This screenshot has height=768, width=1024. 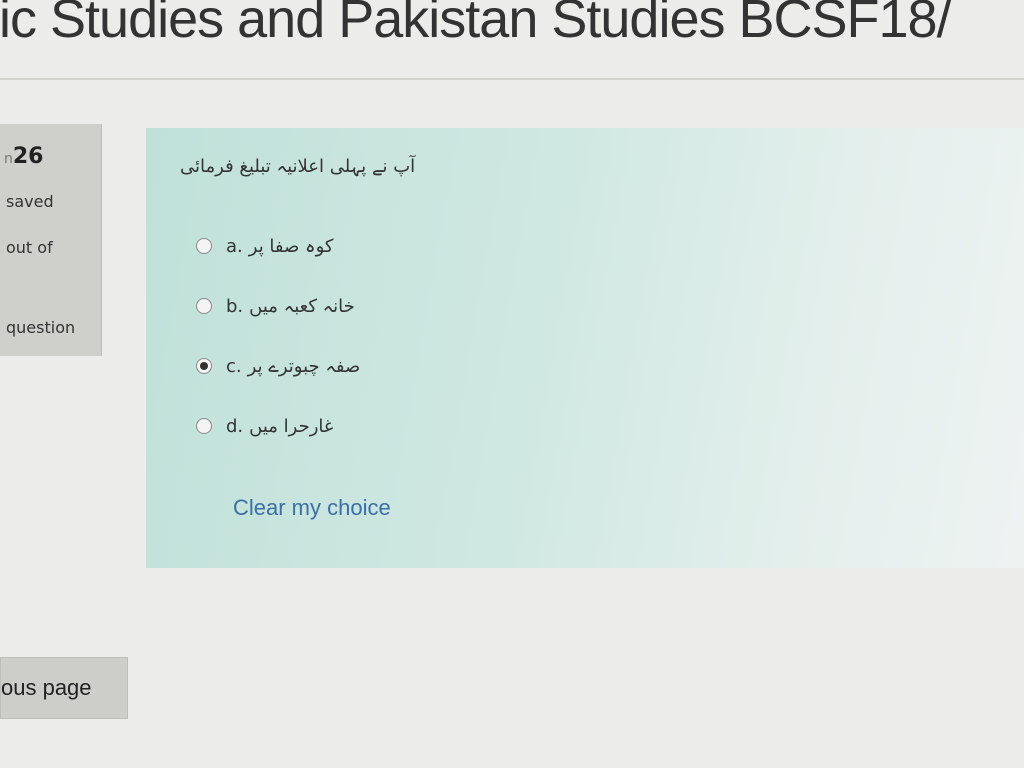 I want to click on question-status: saved, so click(x=30, y=201).